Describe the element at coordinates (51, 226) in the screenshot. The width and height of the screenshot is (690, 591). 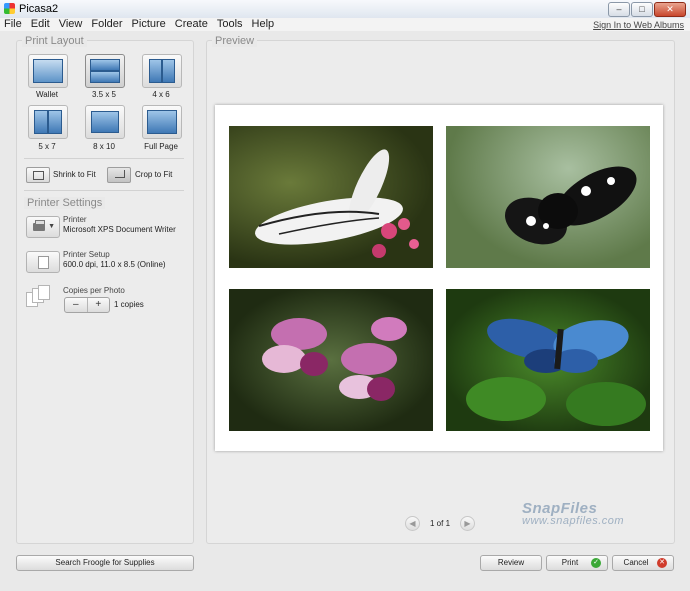
I see `dropdown-arrow-icon: ▼` at that location.